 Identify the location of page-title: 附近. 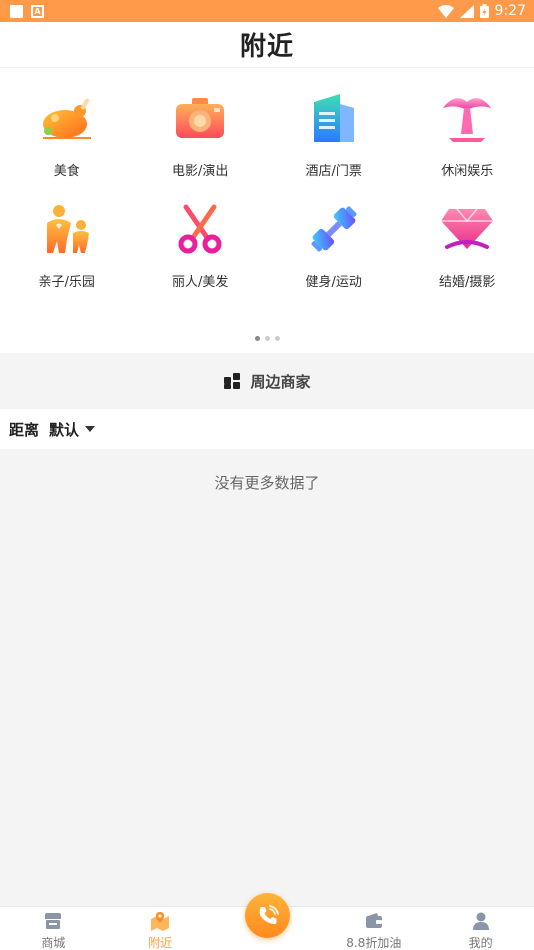
(266, 47).